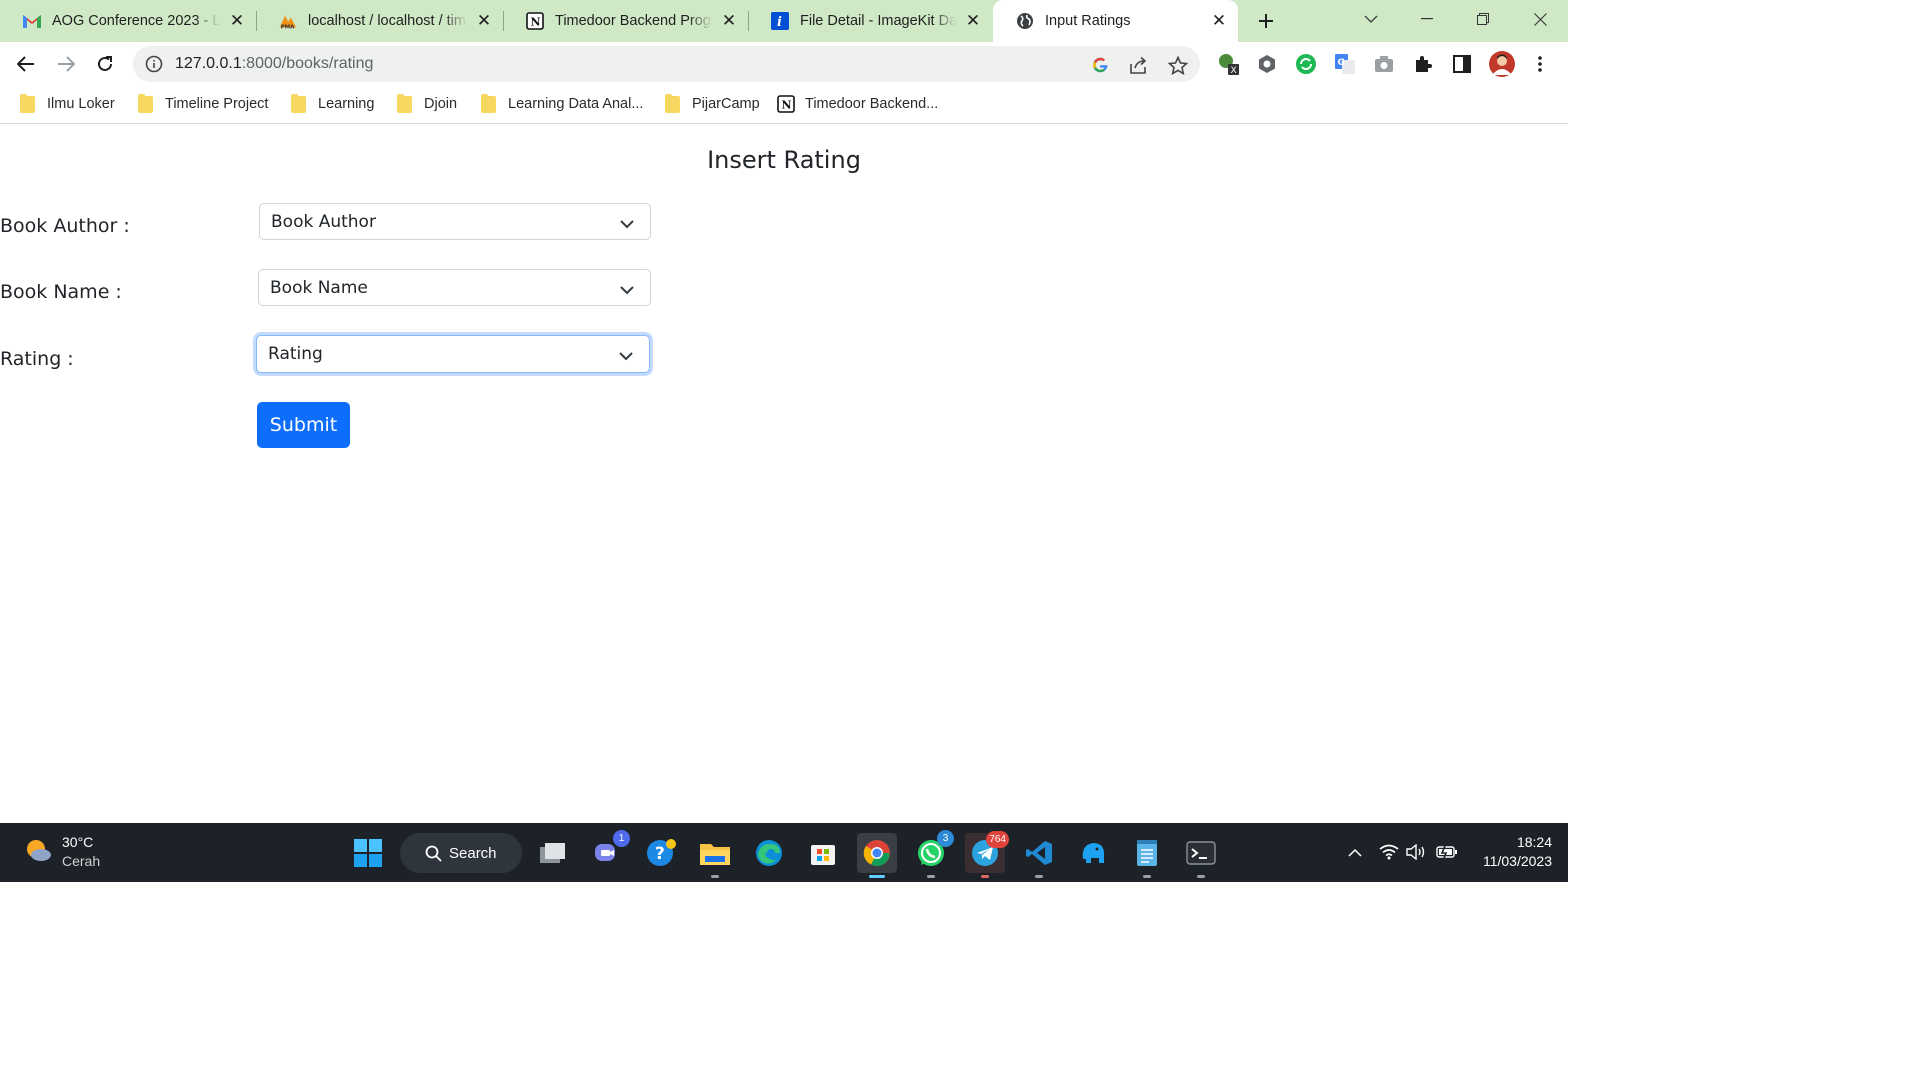 The width and height of the screenshot is (1920, 1080). Describe the element at coordinates (303, 425) in the screenshot. I see `submit-button: Submit` at that location.